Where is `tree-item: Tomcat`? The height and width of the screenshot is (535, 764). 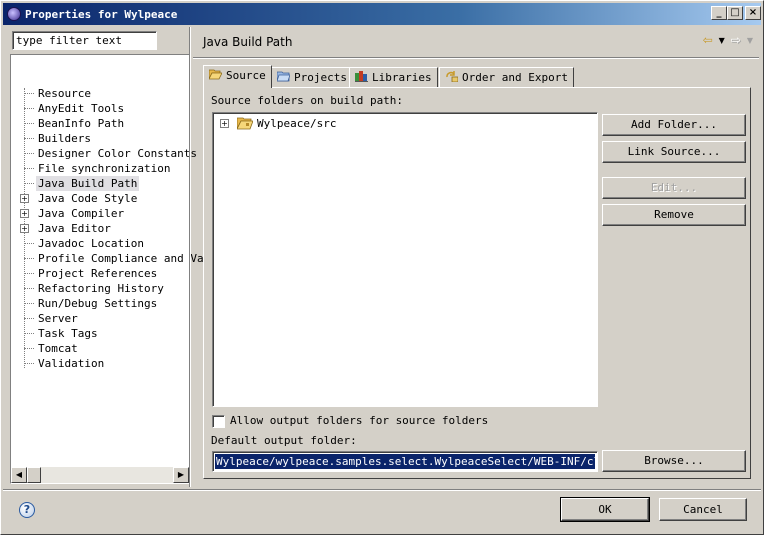
tree-item: Tomcat is located at coordinates (100, 348).